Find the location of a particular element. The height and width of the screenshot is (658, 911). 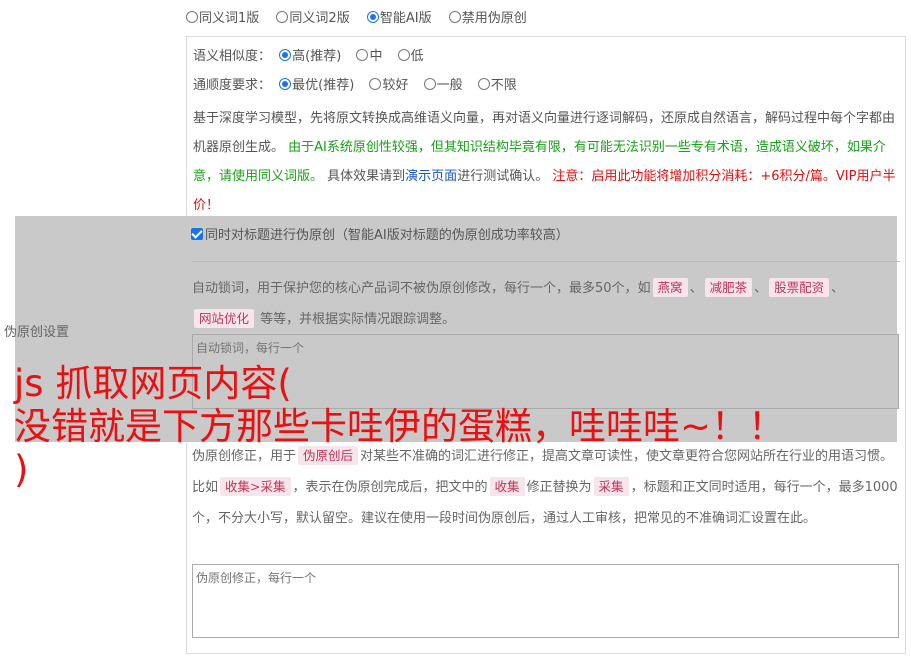

version-option-synonym1: 同义词1版 is located at coordinates (222, 19).